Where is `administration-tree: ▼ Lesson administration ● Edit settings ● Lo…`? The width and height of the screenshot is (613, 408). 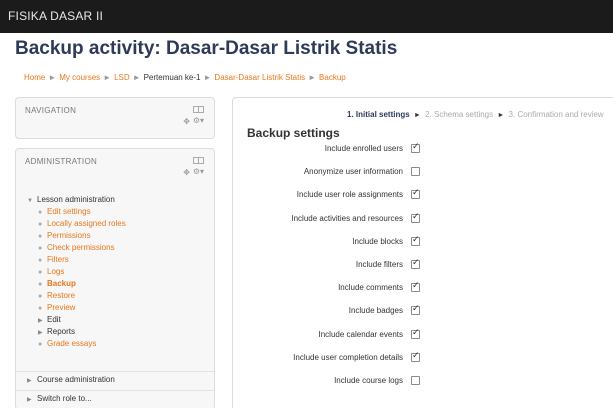
administration-tree: ▼ Lesson administration ● Edit settings ● Lo… is located at coordinates (76, 272).